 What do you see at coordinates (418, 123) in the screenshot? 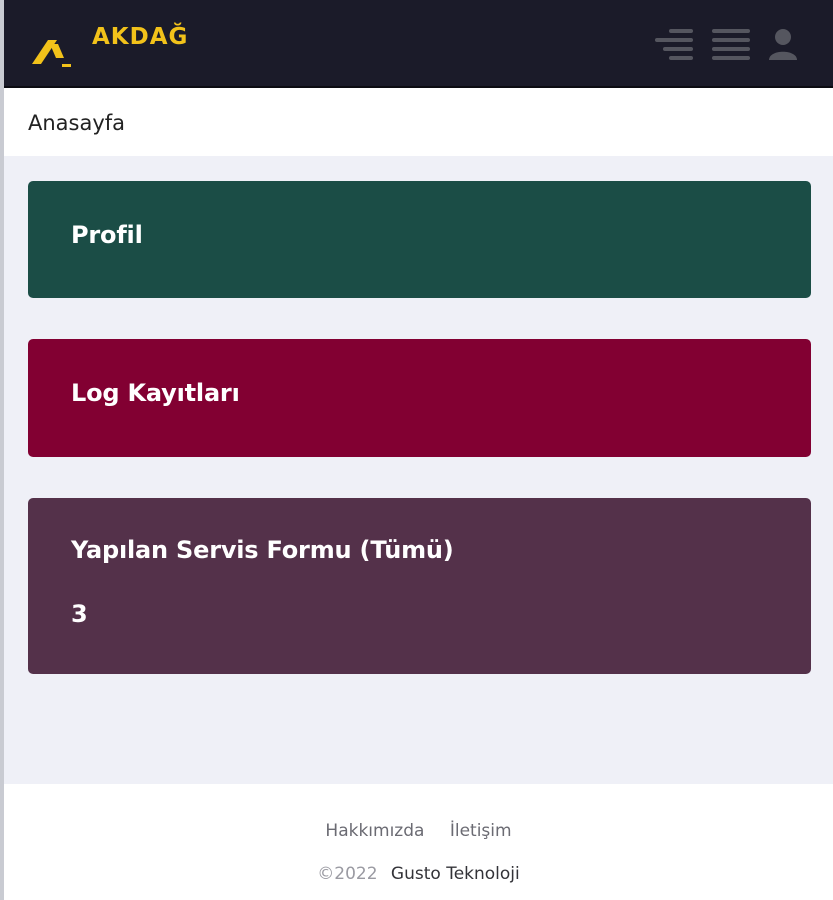
I see `breadcrumb: Anasayfa` at bounding box center [418, 123].